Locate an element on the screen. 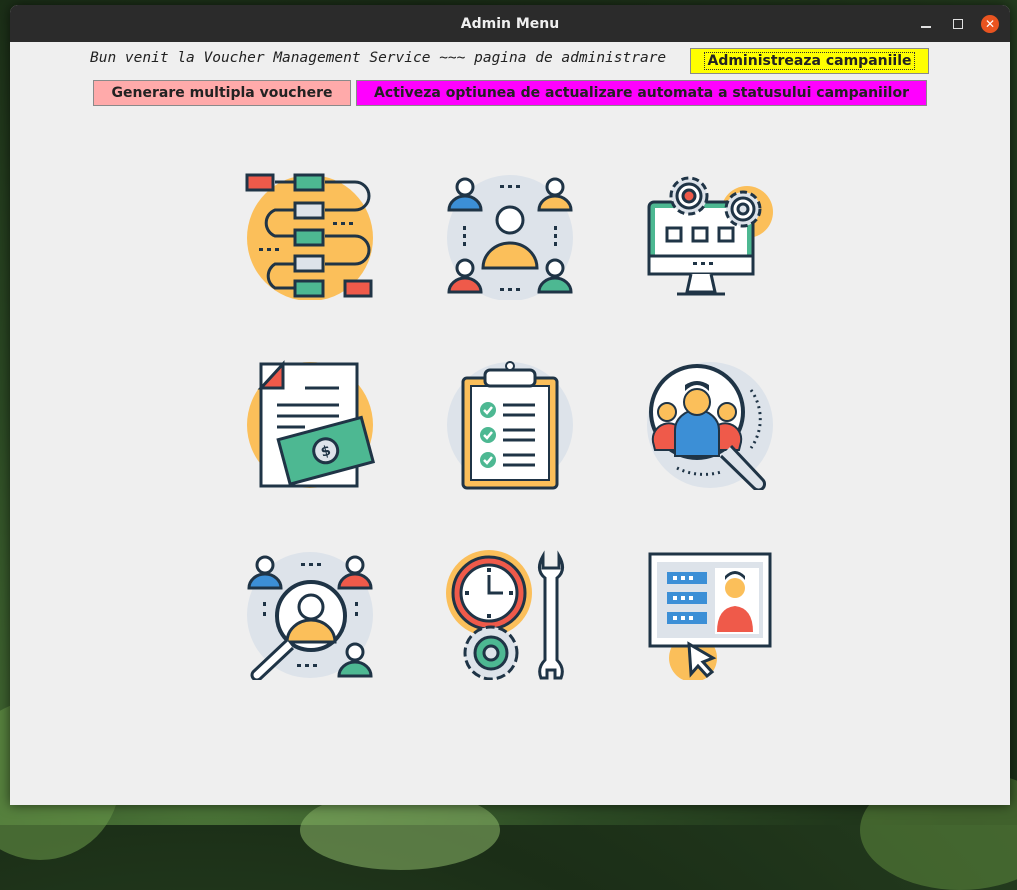 Image resolution: width=1017 pixels, height=890 pixels. close-icon: ✕ is located at coordinates (990, 23).